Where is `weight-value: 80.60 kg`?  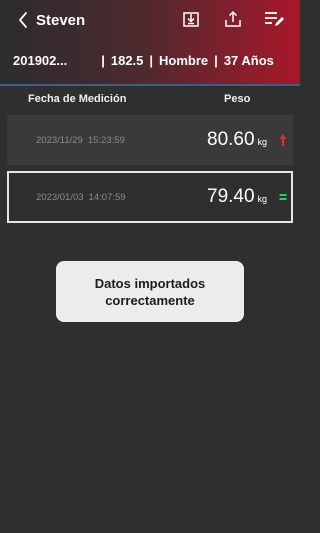
weight-value: 80.60 kg is located at coordinates (237, 140).